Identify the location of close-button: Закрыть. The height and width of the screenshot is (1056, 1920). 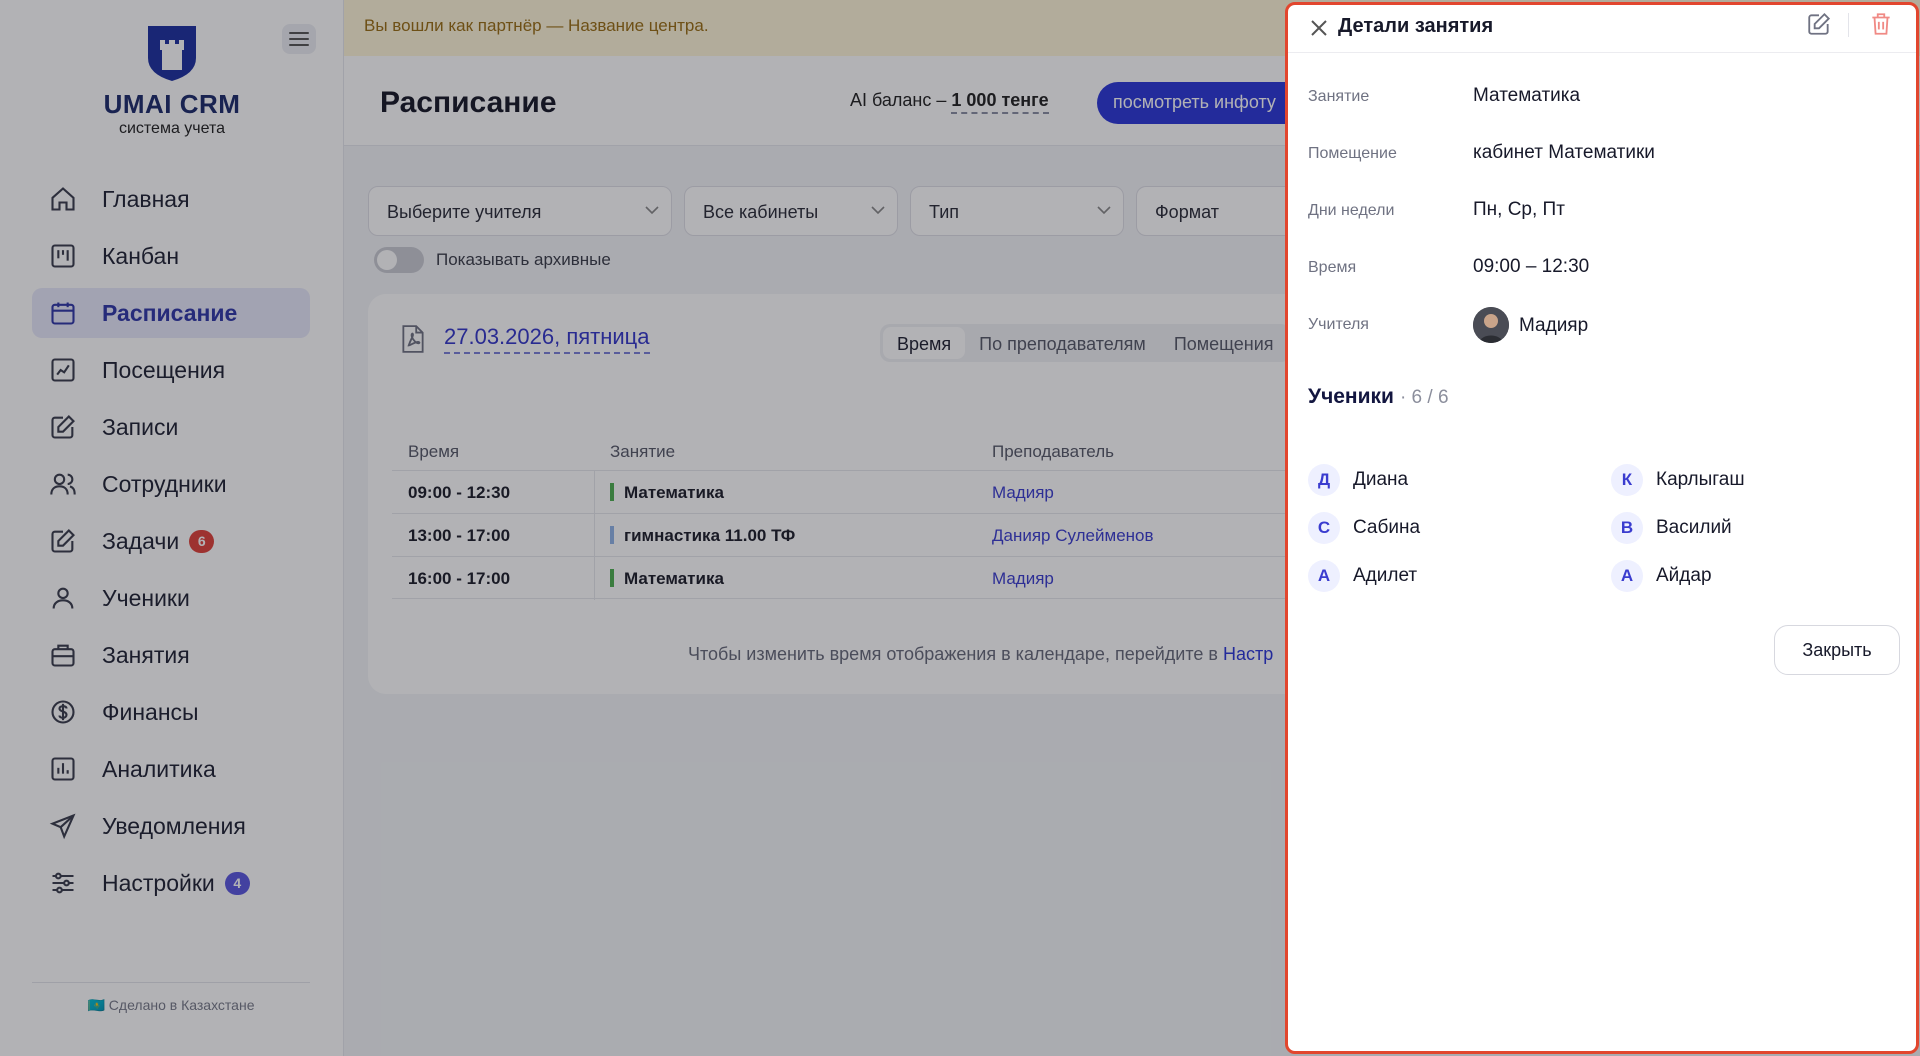
(1837, 650).